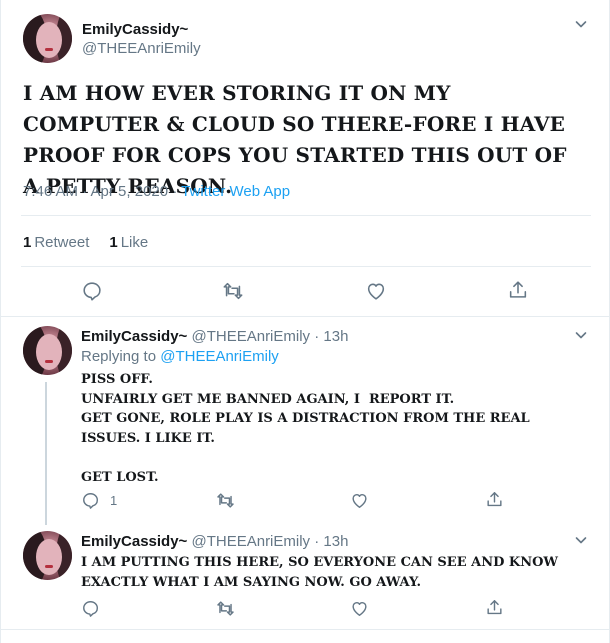 This screenshot has width=610, height=643. I want to click on tweet-stats: 1 Retweet 1 Like, so click(85, 242).